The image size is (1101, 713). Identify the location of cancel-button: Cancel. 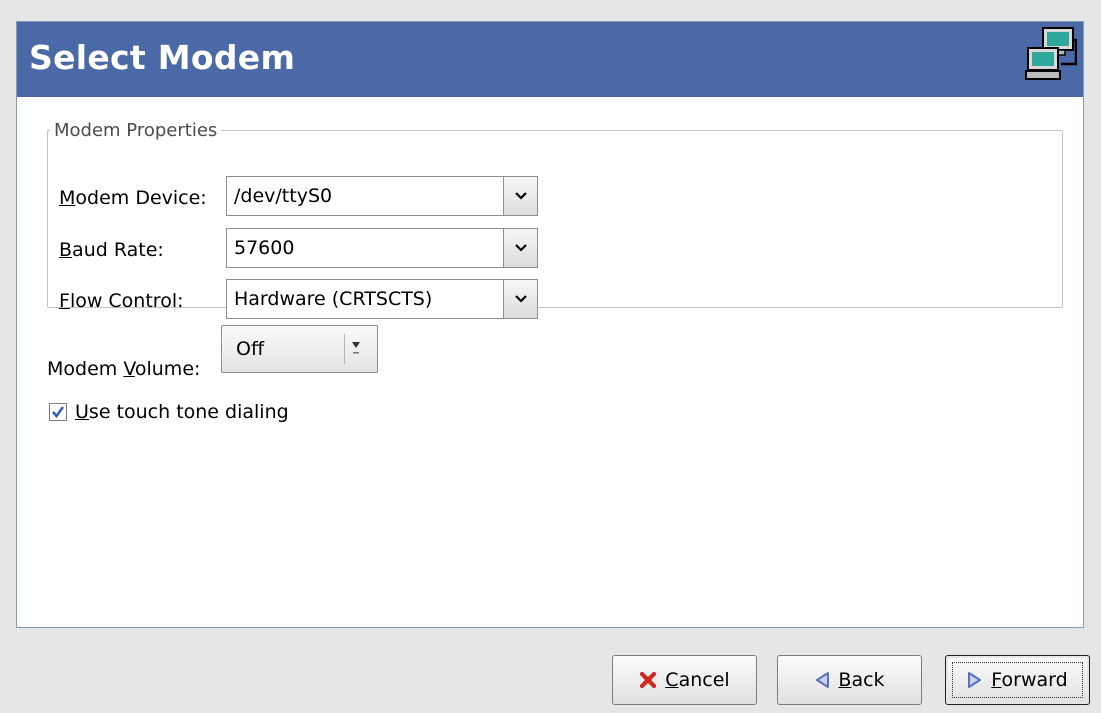
(684, 680).